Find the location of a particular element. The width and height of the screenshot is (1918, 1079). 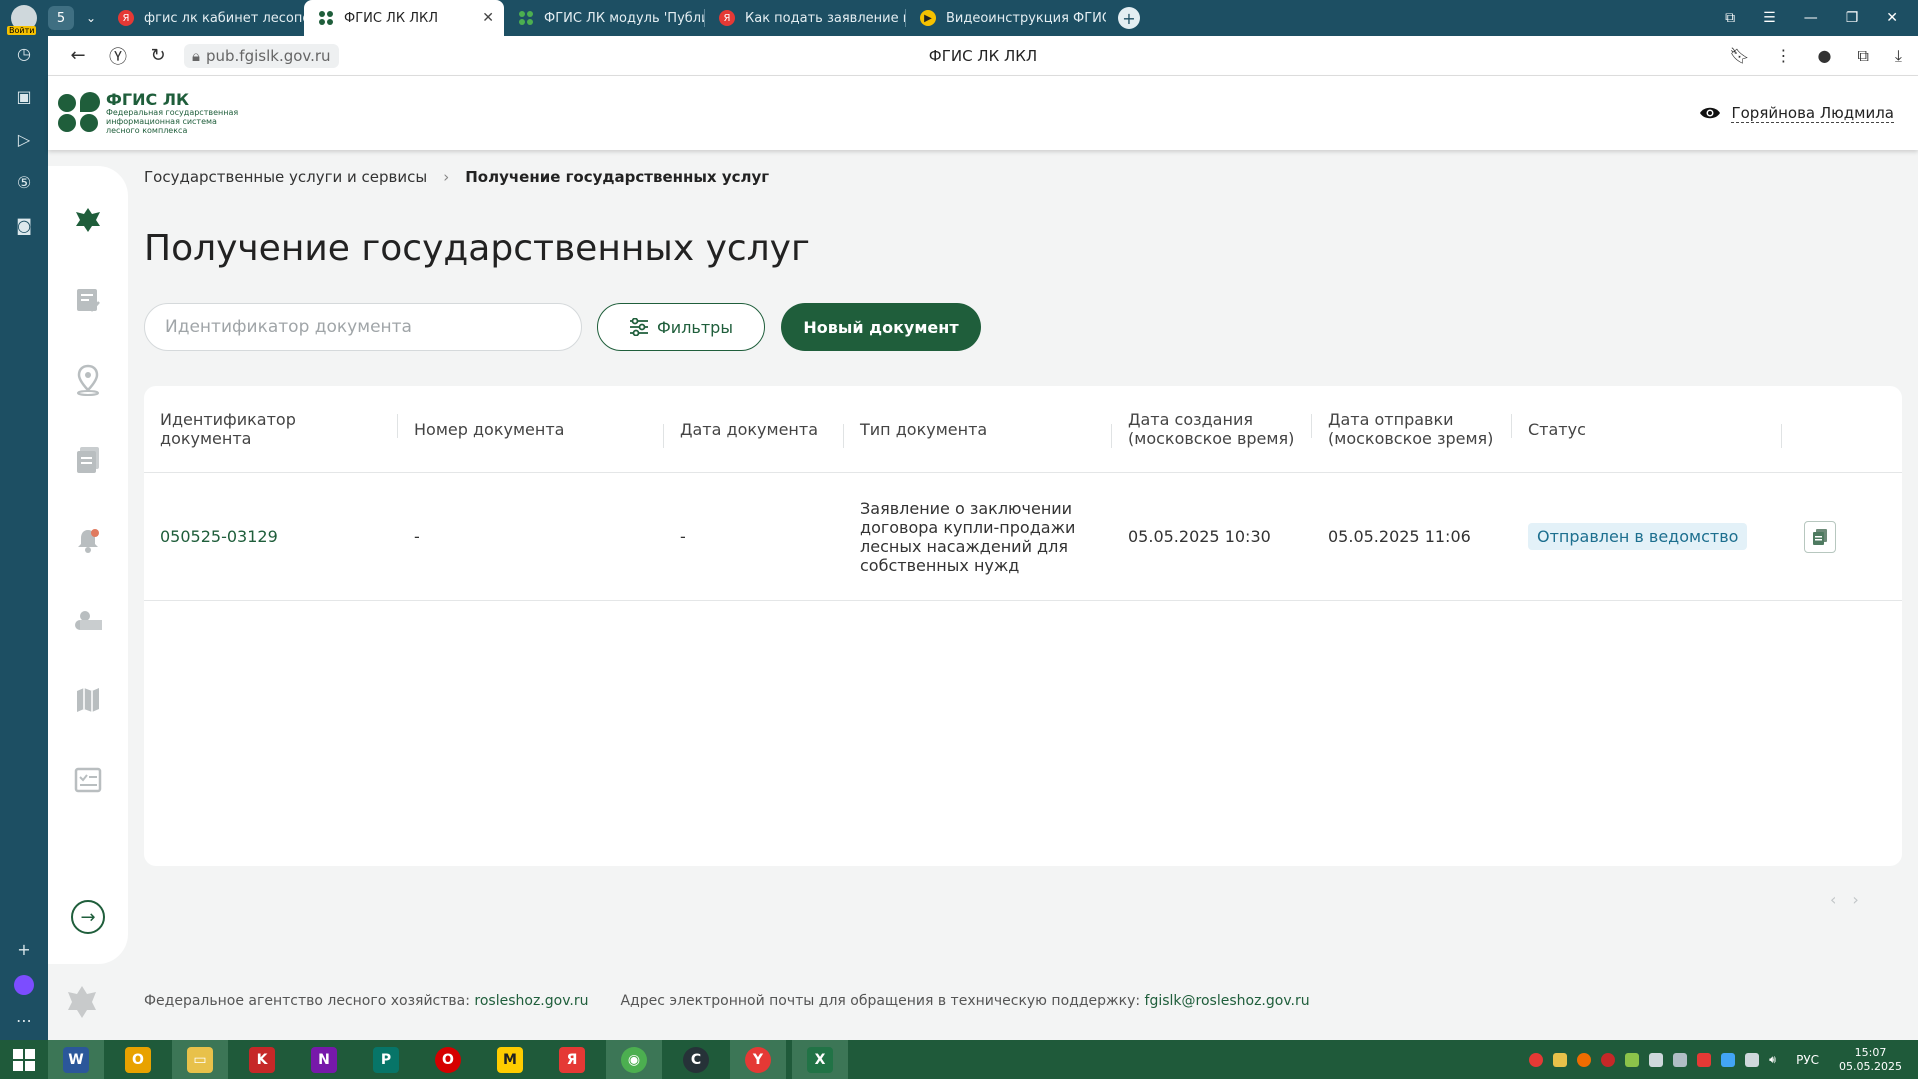

chevron-down-icon: ⌄ is located at coordinates (91, 18).